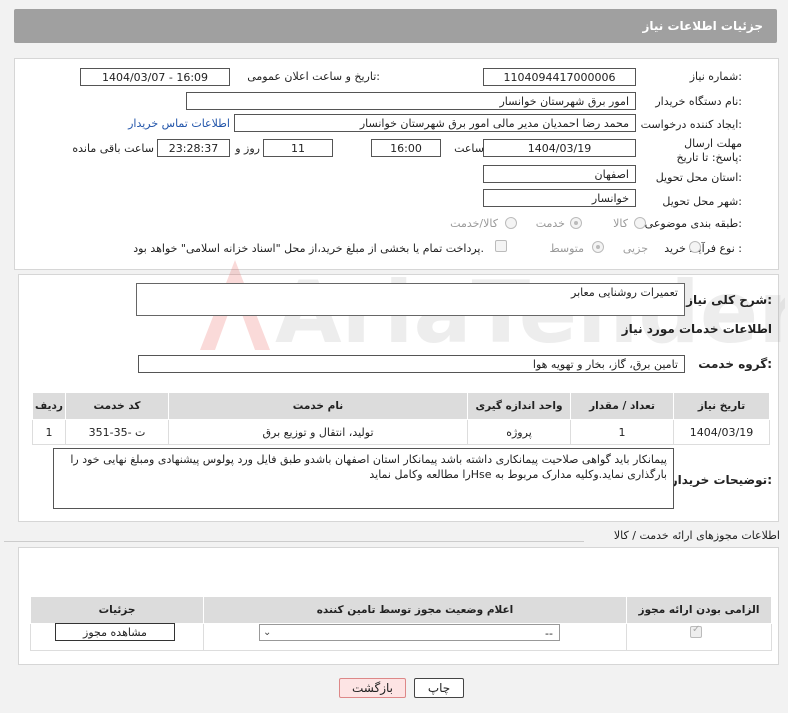  I want to click on cell-row-number: 1, so click(49, 432).